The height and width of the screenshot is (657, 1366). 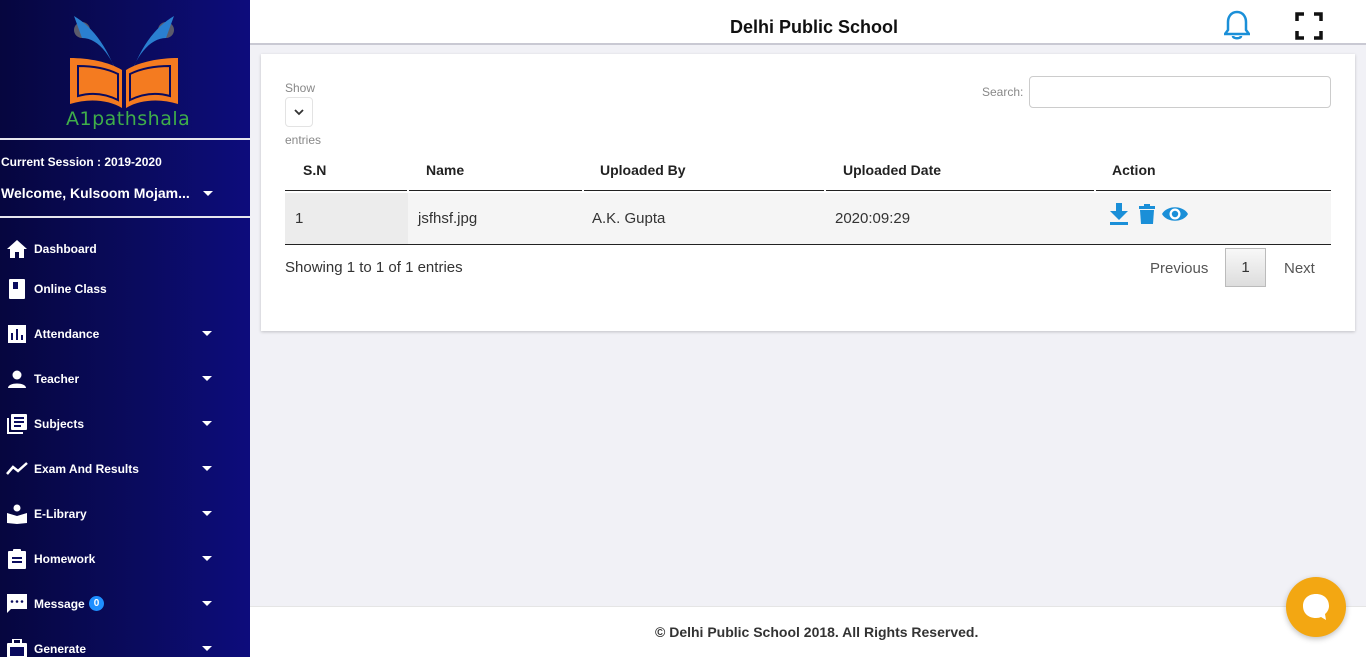 What do you see at coordinates (1119, 216) in the screenshot?
I see `download-icon` at bounding box center [1119, 216].